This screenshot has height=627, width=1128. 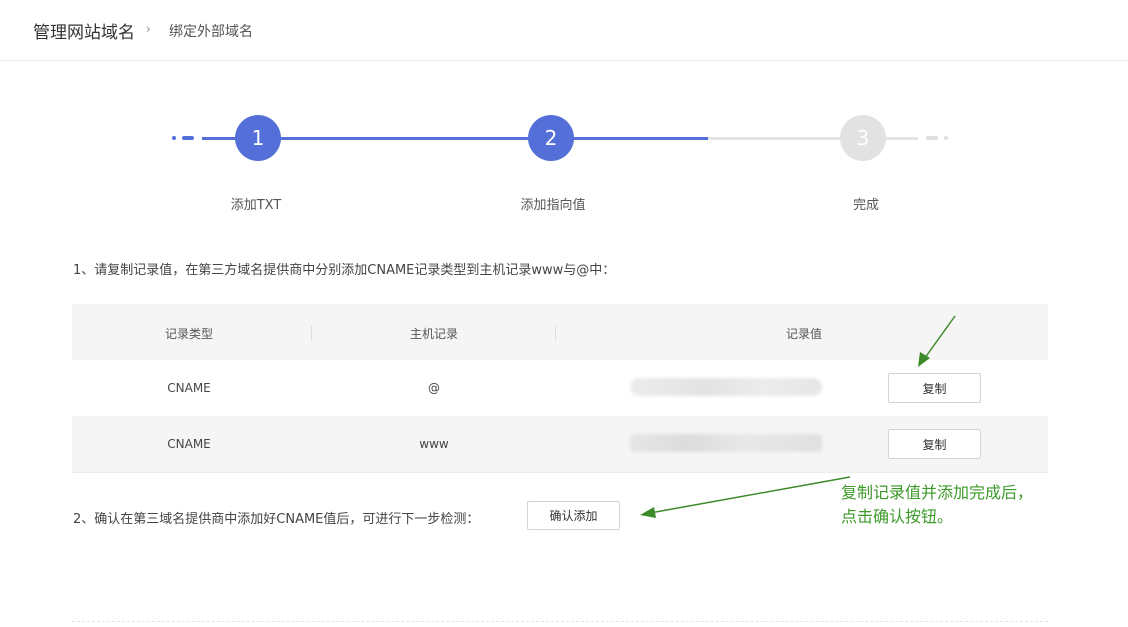 What do you see at coordinates (560, 621) in the screenshot?
I see `bottom-divider` at bounding box center [560, 621].